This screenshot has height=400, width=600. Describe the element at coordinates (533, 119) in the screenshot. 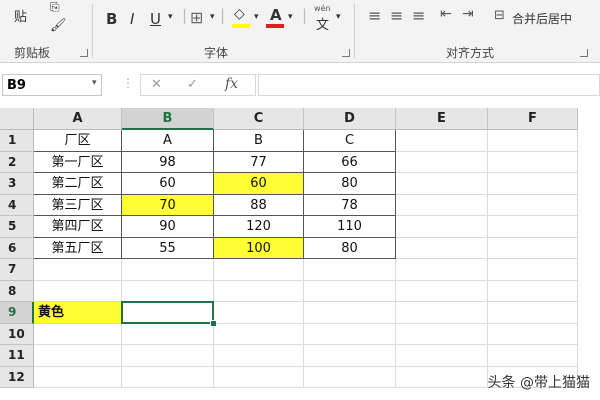

I see `column-header-f: F` at that location.